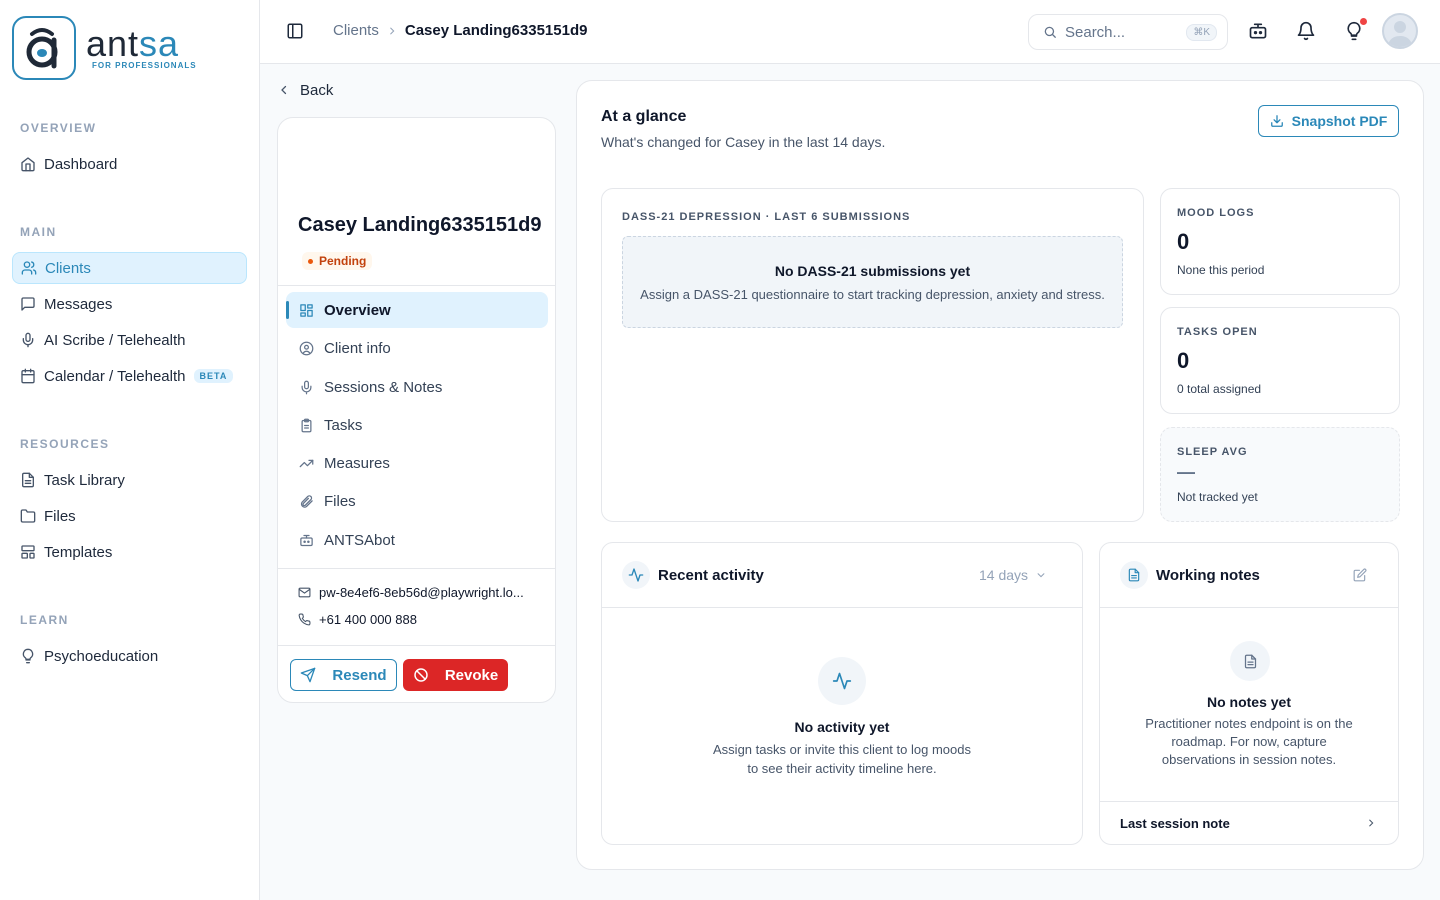 The width and height of the screenshot is (1440, 900). I want to click on search-box: ⌘K, so click(1128, 32).